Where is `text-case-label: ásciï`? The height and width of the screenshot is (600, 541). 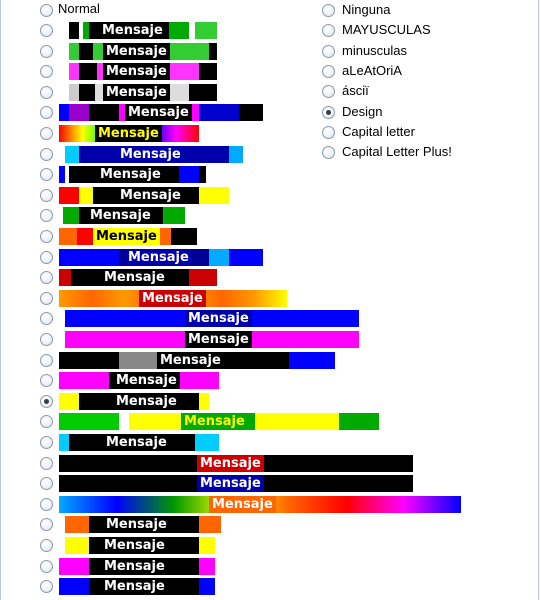 text-case-label: ásciï is located at coordinates (355, 91).